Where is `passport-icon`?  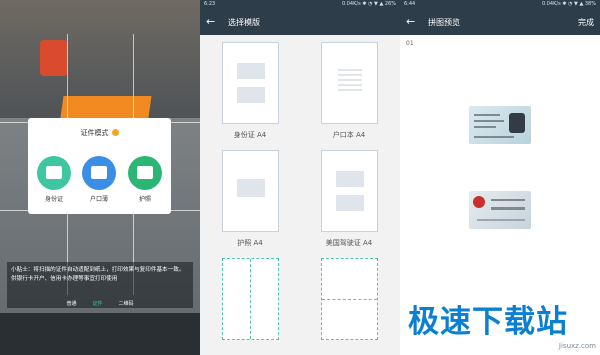
passport-icon is located at coordinates (145, 173).